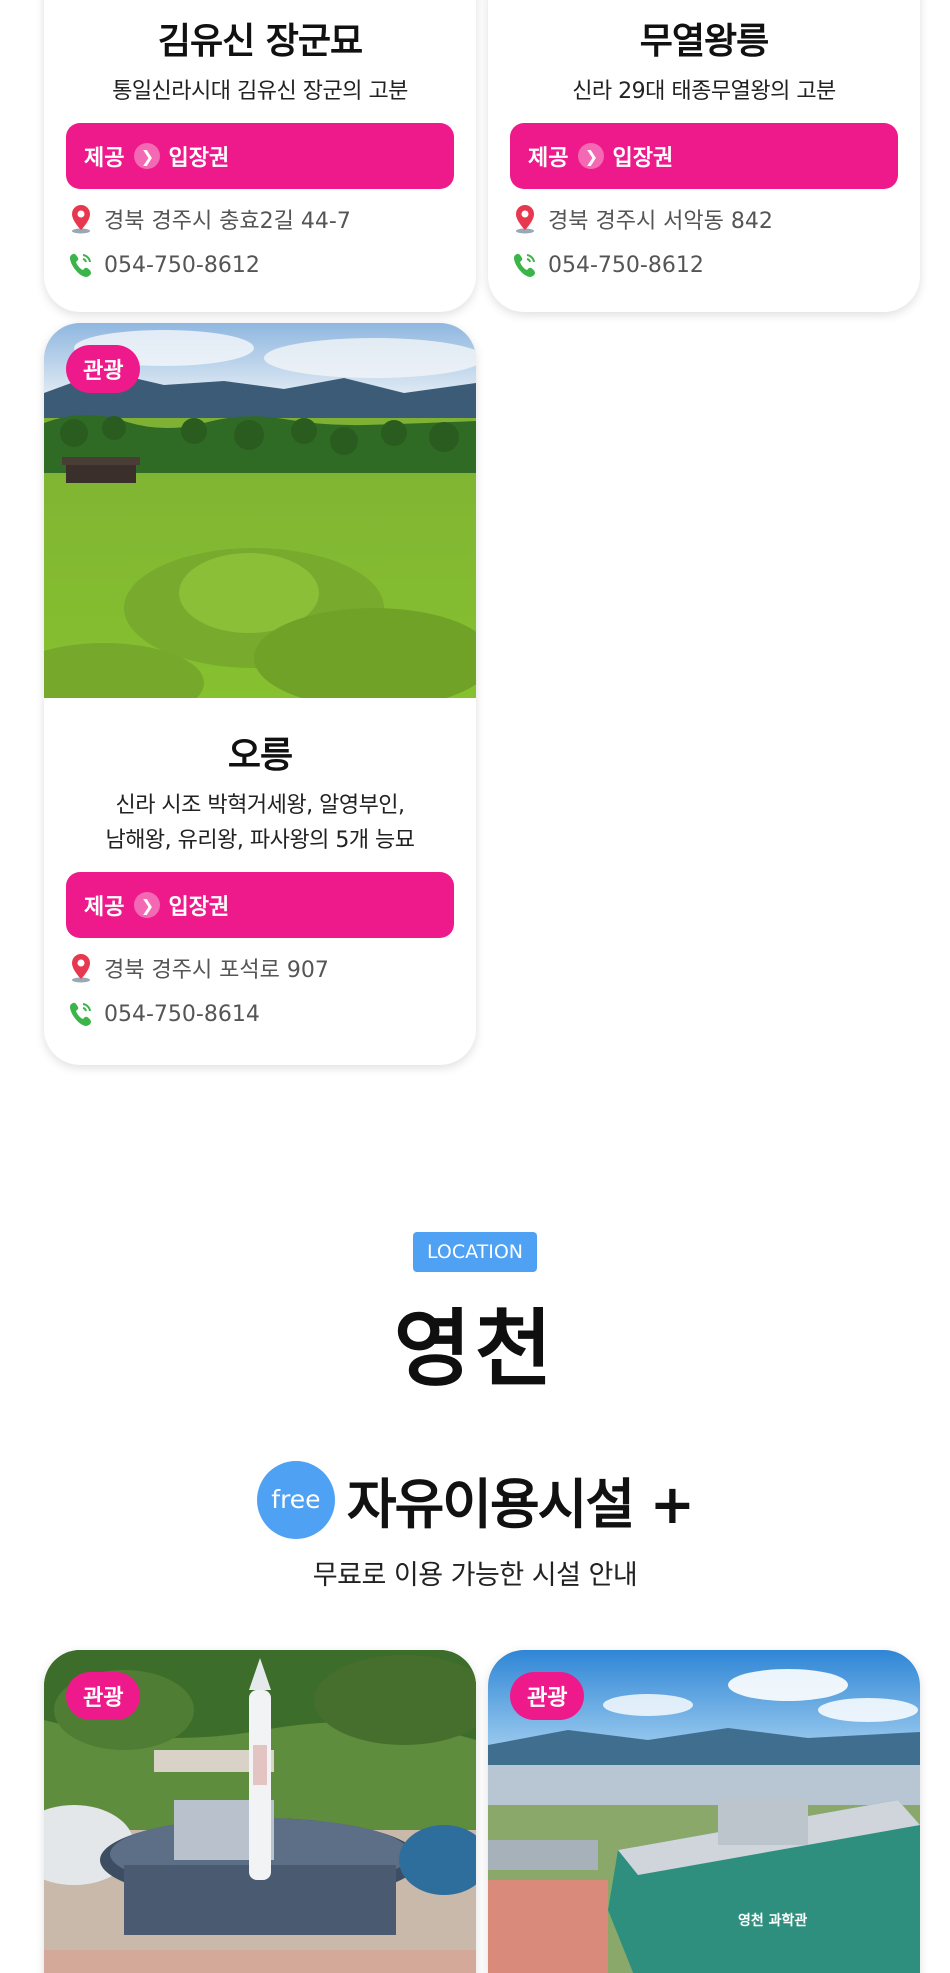 The height and width of the screenshot is (1973, 950). What do you see at coordinates (475, 1349) in the screenshot?
I see `region-title: 영천` at bounding box center [475, 1349].